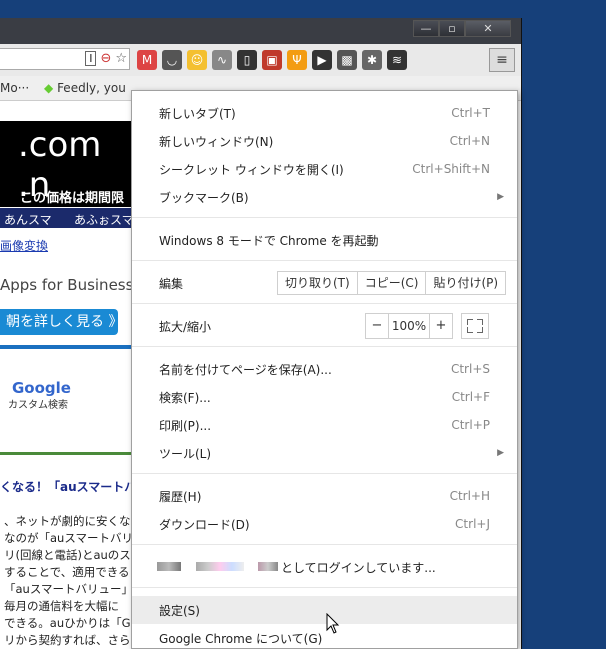 This screenshot has height=649, width=606. I want to click on submenu-arrow-icon: ▶, so click(500, 453).